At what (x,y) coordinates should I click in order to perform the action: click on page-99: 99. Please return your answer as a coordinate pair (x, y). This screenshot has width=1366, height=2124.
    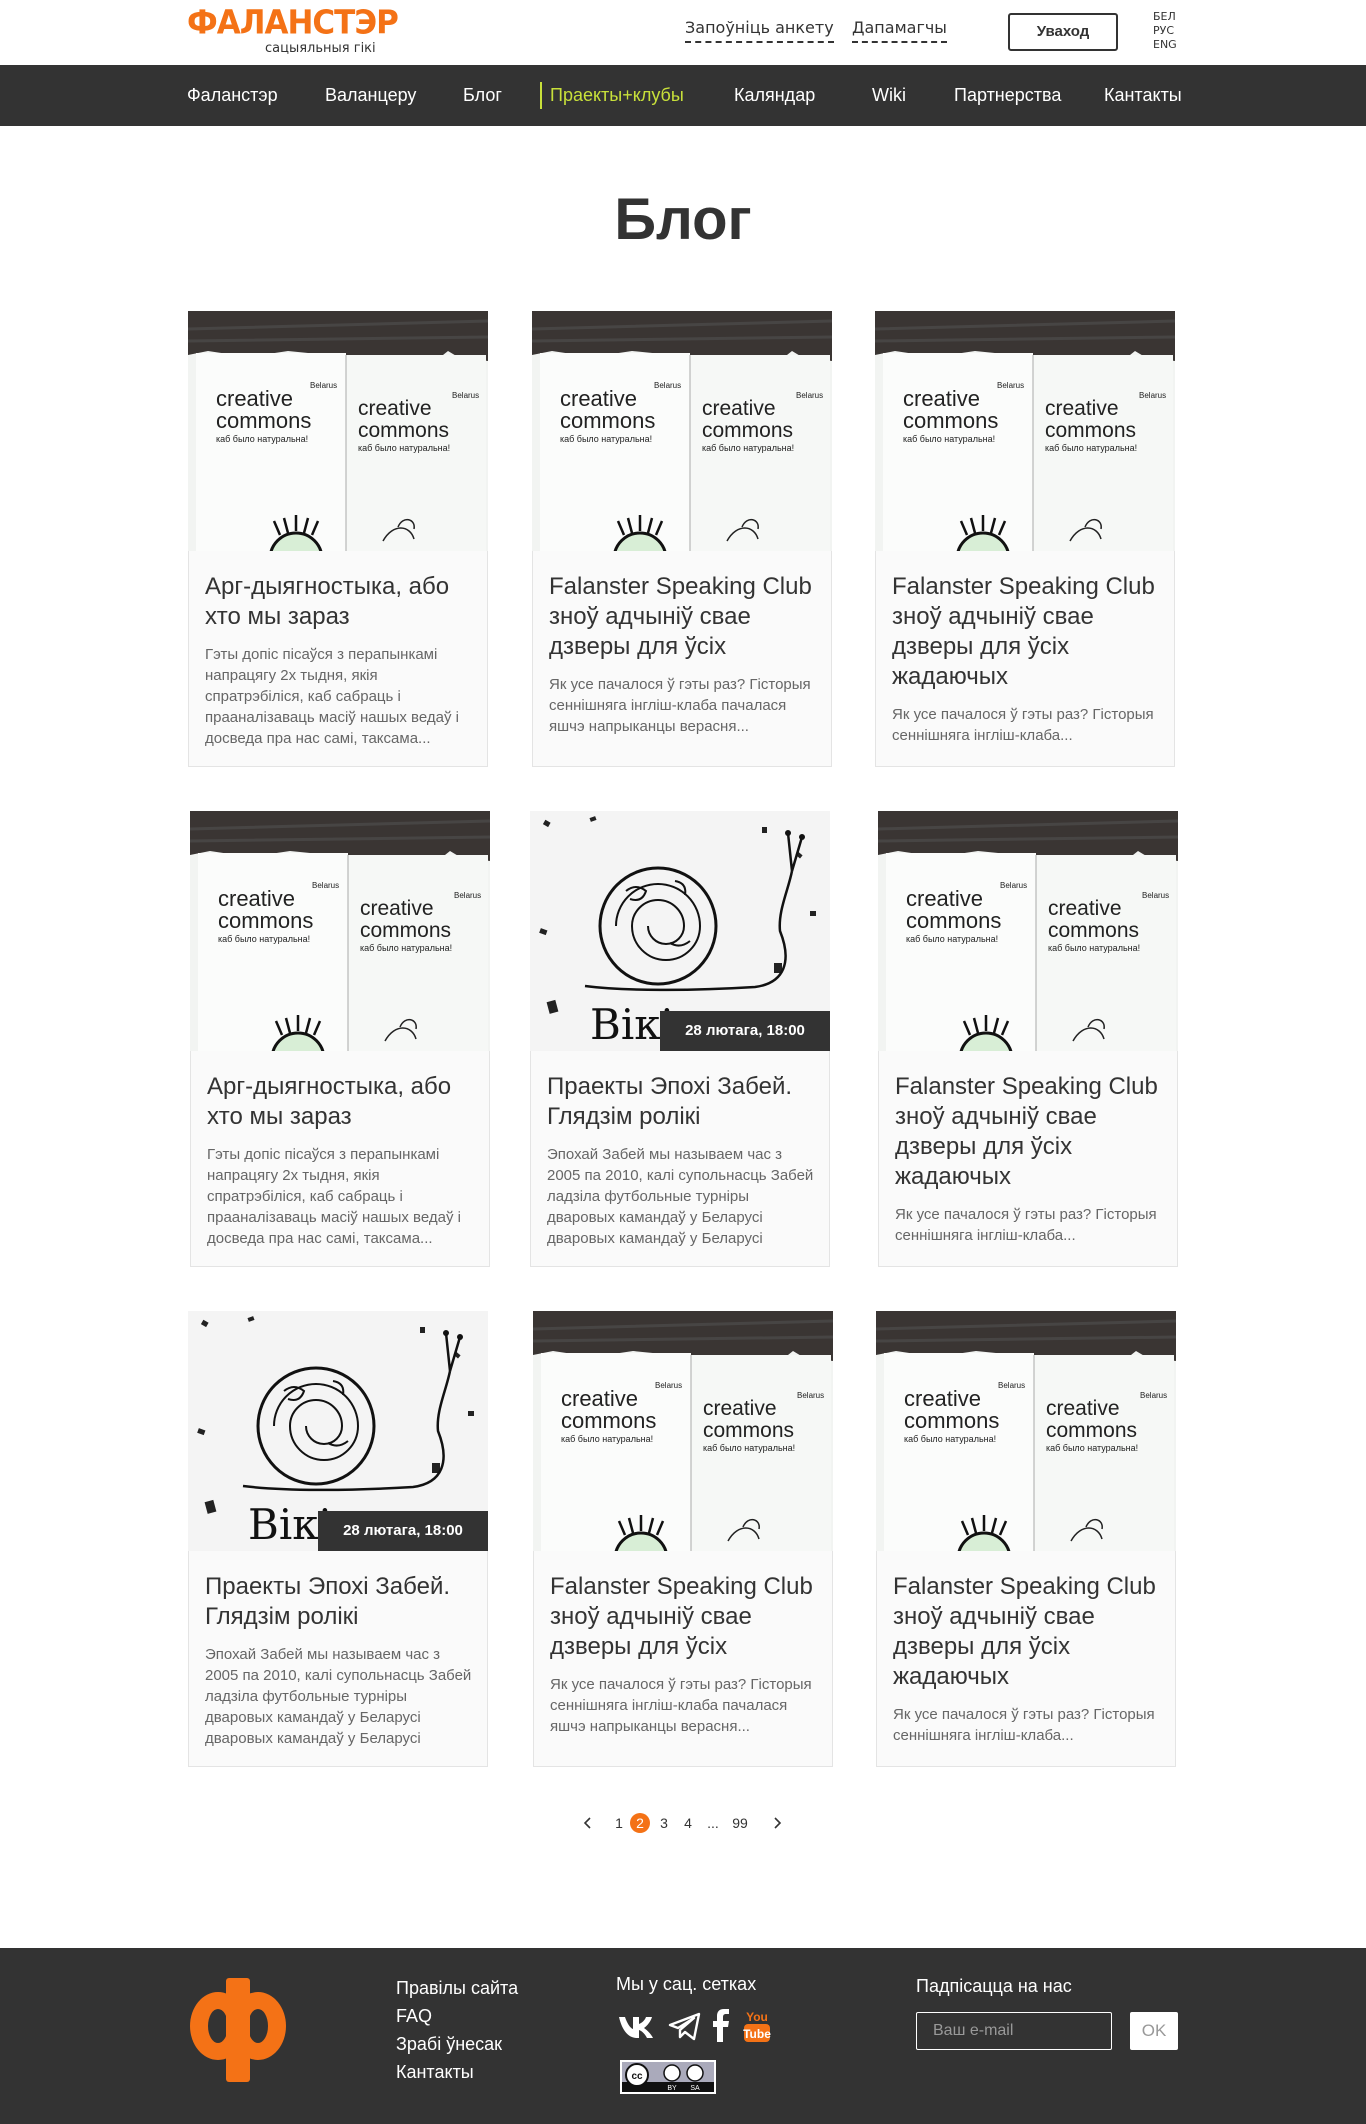
    Looking at the image, I should click on (740, 1823).